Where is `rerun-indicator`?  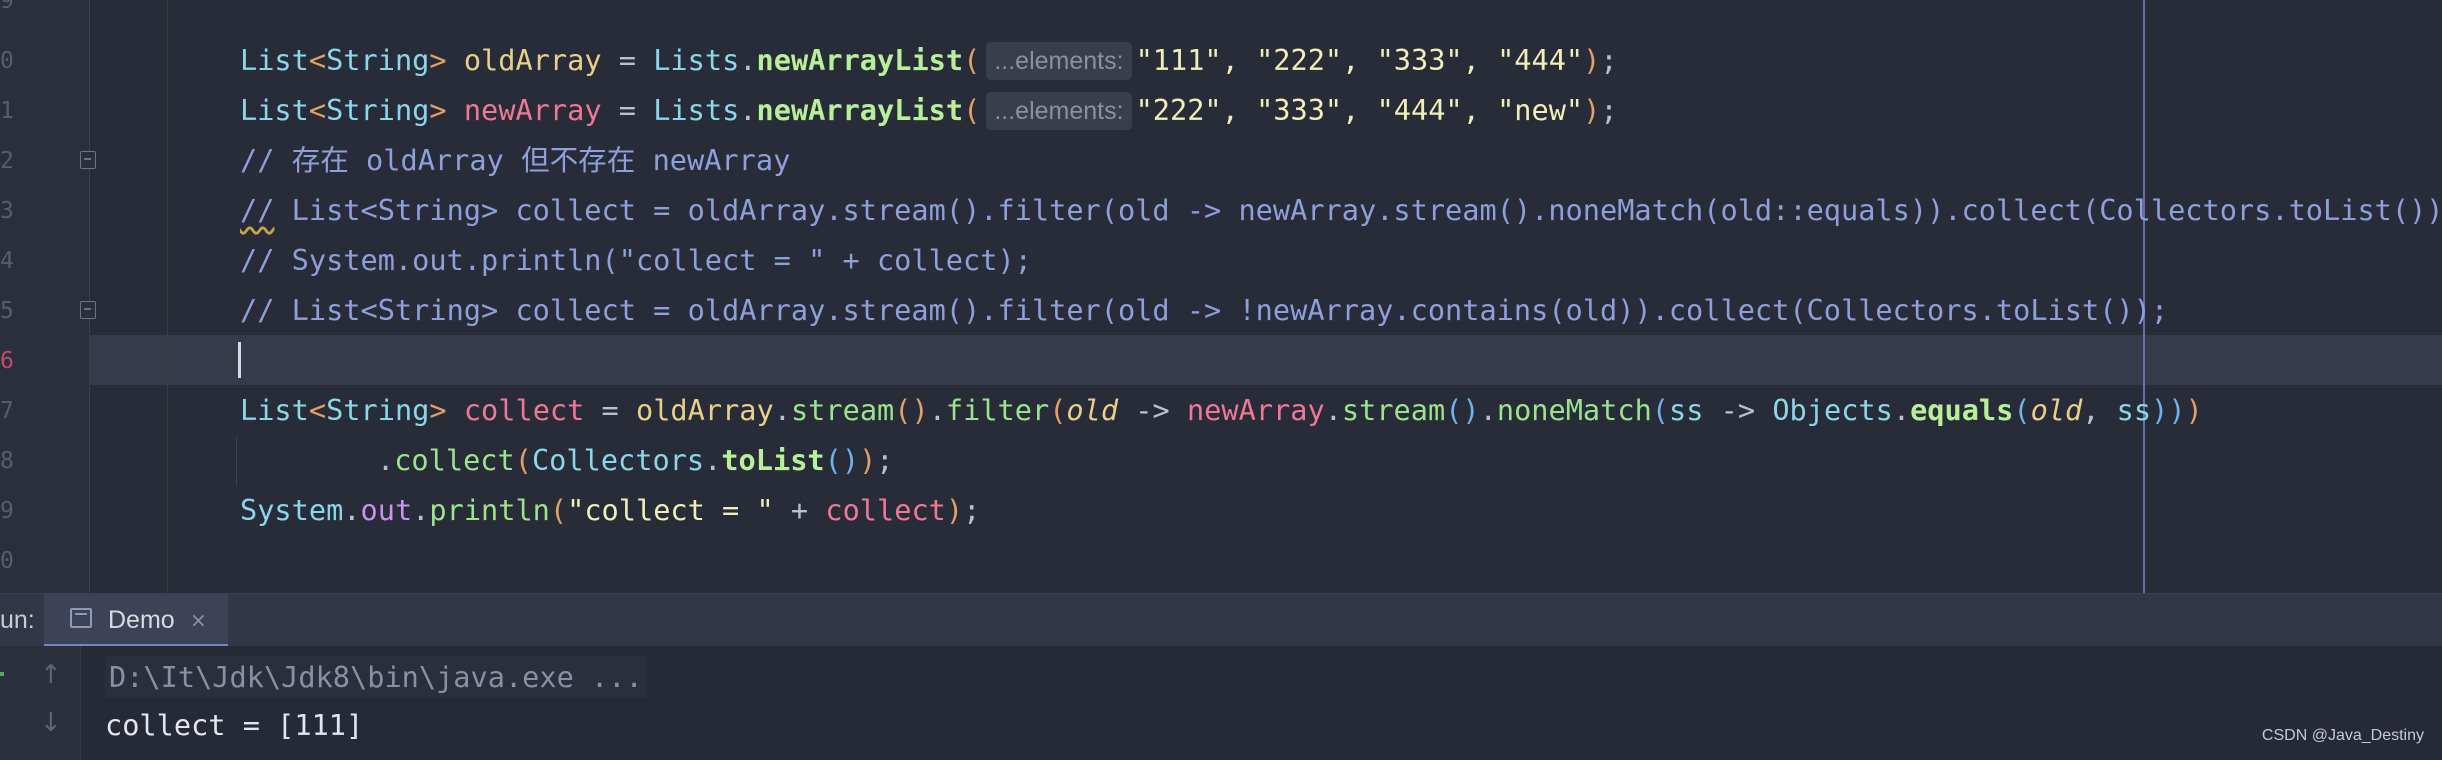
rerun-indicator is located at coordinates (2, 674).